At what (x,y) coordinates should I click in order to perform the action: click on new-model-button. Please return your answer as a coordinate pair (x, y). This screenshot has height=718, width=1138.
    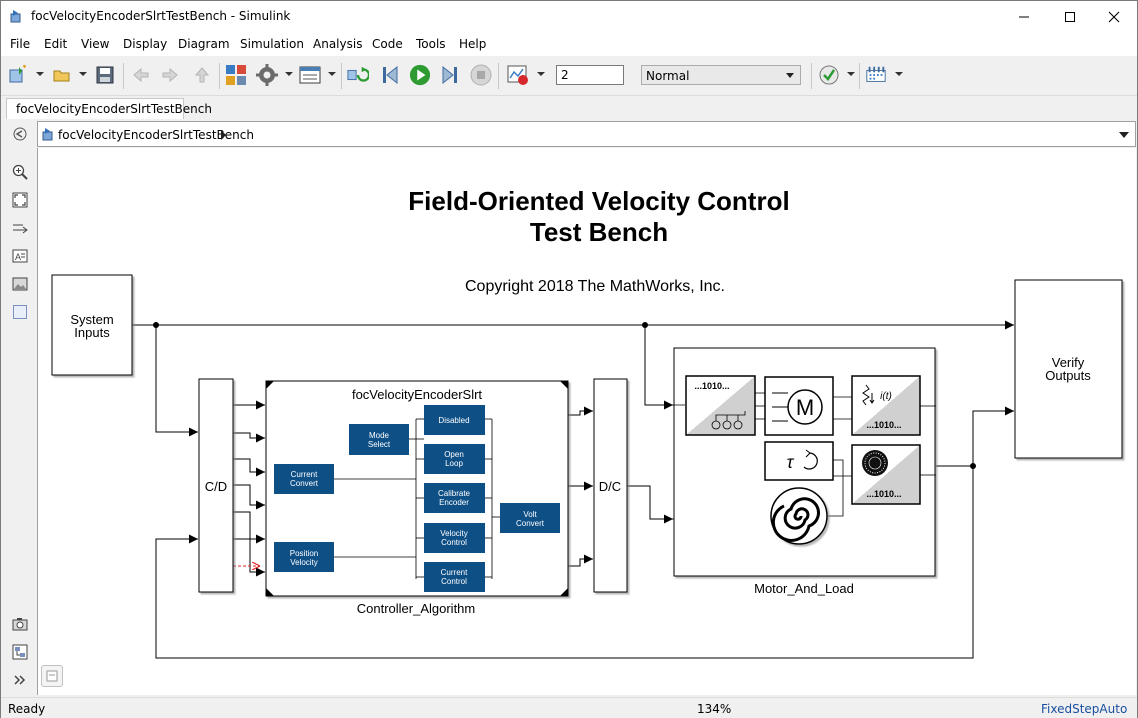
    Looking at the image, I should click on (18, 75).